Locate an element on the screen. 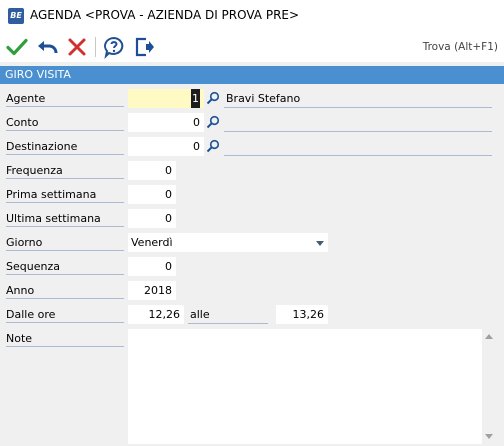  undo-button is located at coordinates (47, 47).